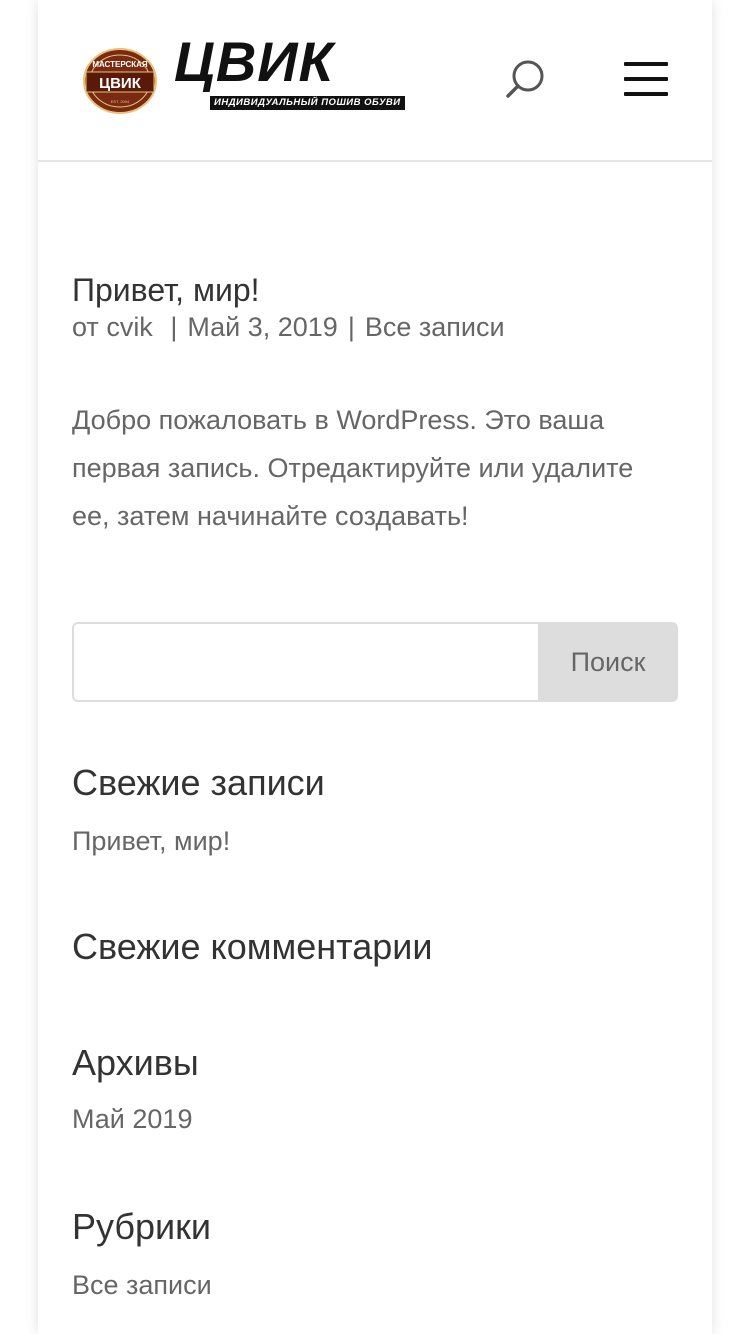 The width and height of the screenshot is (750, 1334). I want to click on logo-badge-icon: МАСТЕРСКАЯ ЦВИК EST. 2004, so click(120, 81).